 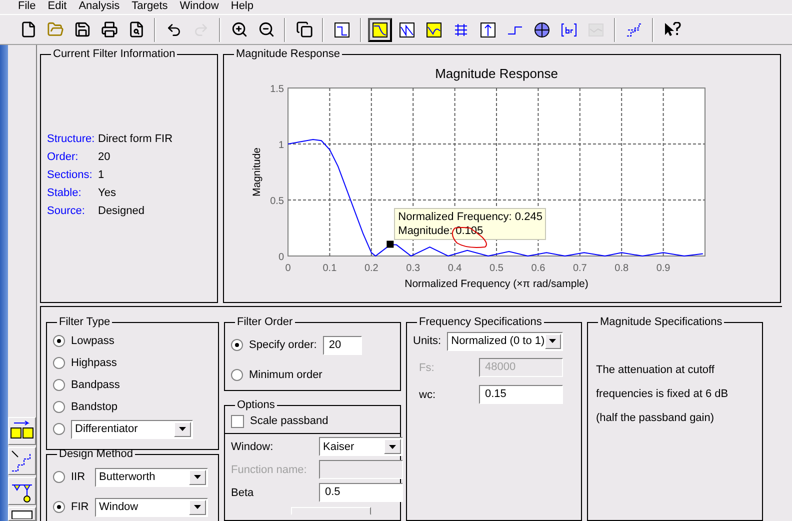 What do you see at coordinates (109, 29) in the screenshot?
I see `print-icon` at bounding box center [109, 29].